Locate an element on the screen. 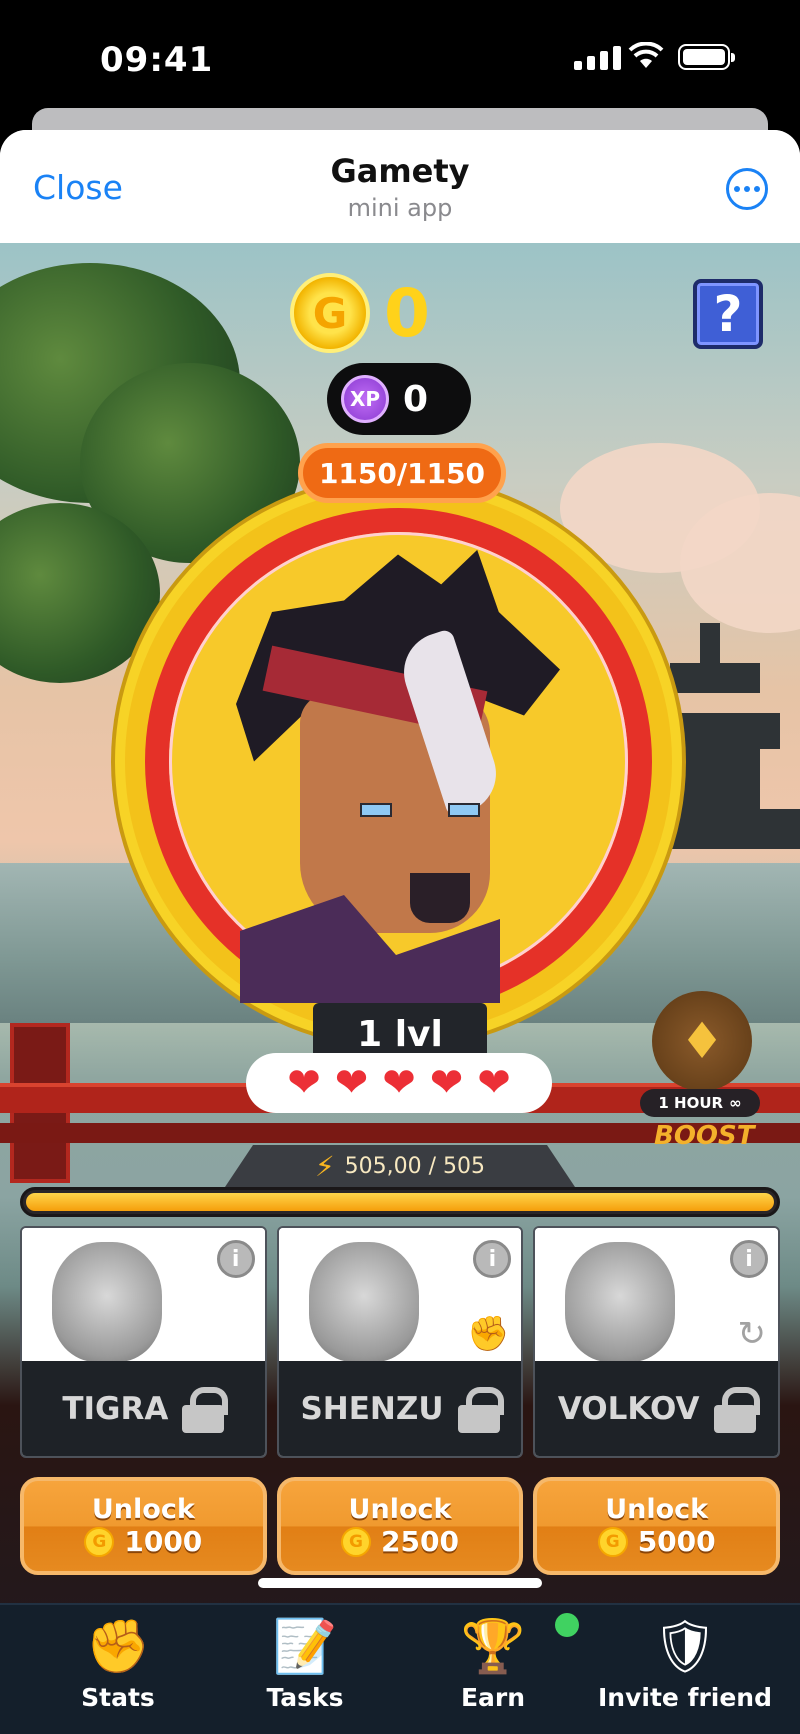 This screenshot has height=1734, width=800. character-footer: VOLKOV is located at coordinates (657, 1408).